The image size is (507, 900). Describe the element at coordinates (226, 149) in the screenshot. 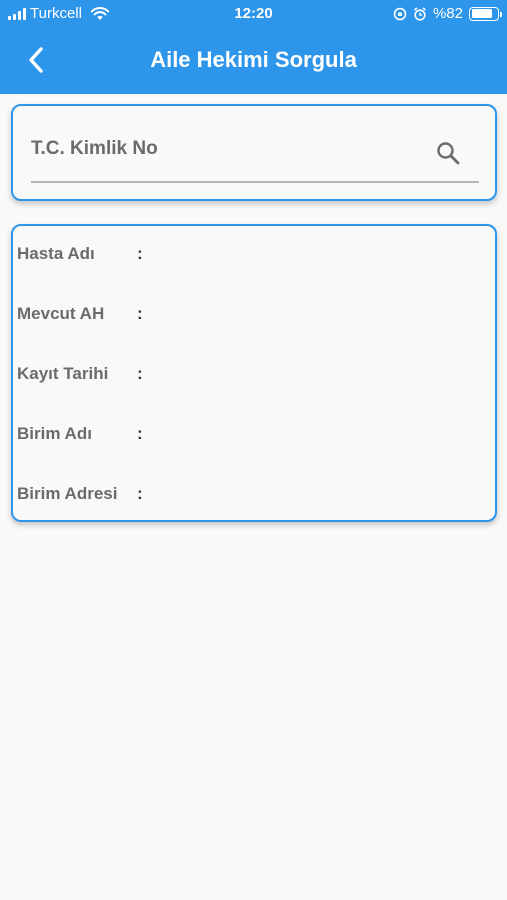

I see `tc-kimlik-input` at that location.